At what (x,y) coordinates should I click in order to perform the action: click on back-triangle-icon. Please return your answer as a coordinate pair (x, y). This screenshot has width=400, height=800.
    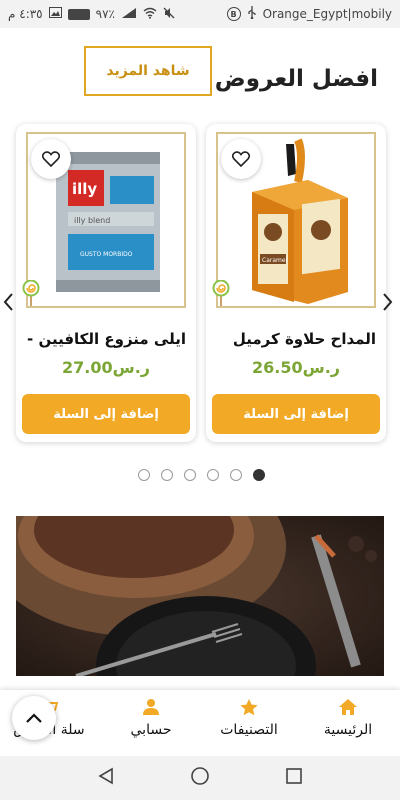
    Looking at the image, I should click on (106, 776).